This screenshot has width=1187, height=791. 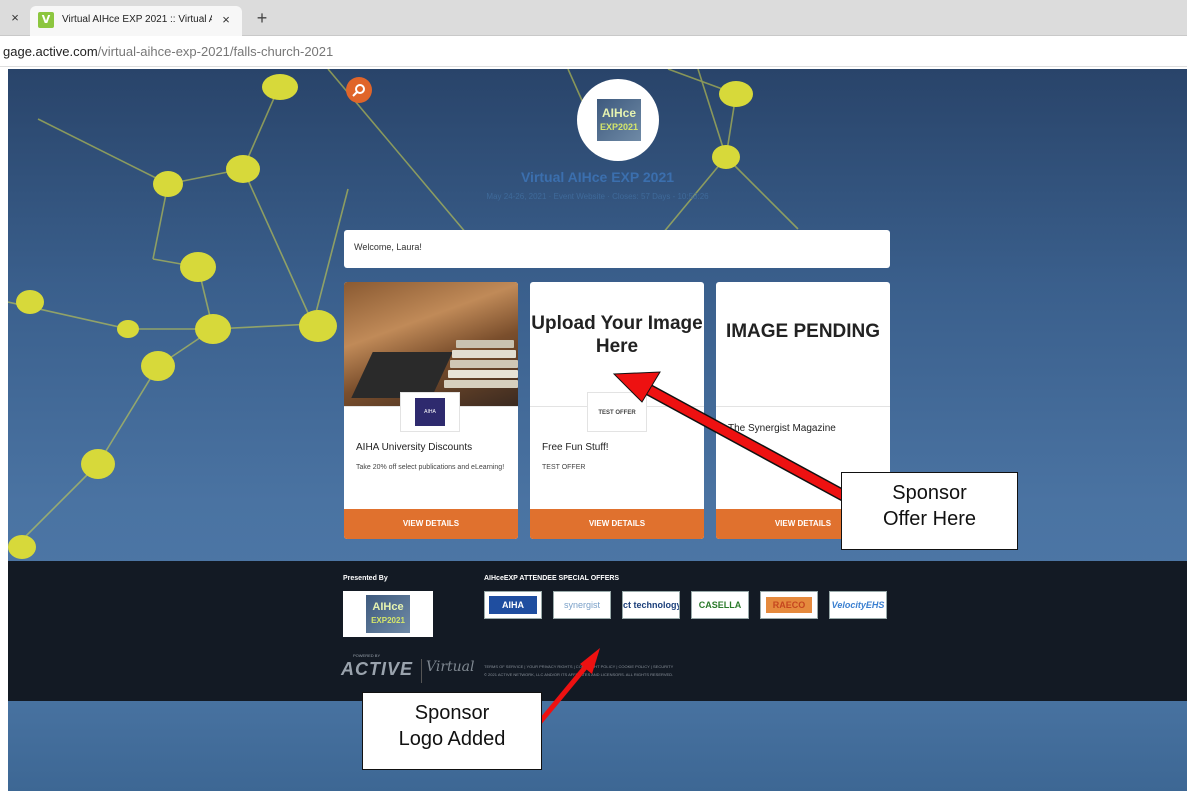 I want to click on event-logo-text: AIHce, so click(x=618, y=113).